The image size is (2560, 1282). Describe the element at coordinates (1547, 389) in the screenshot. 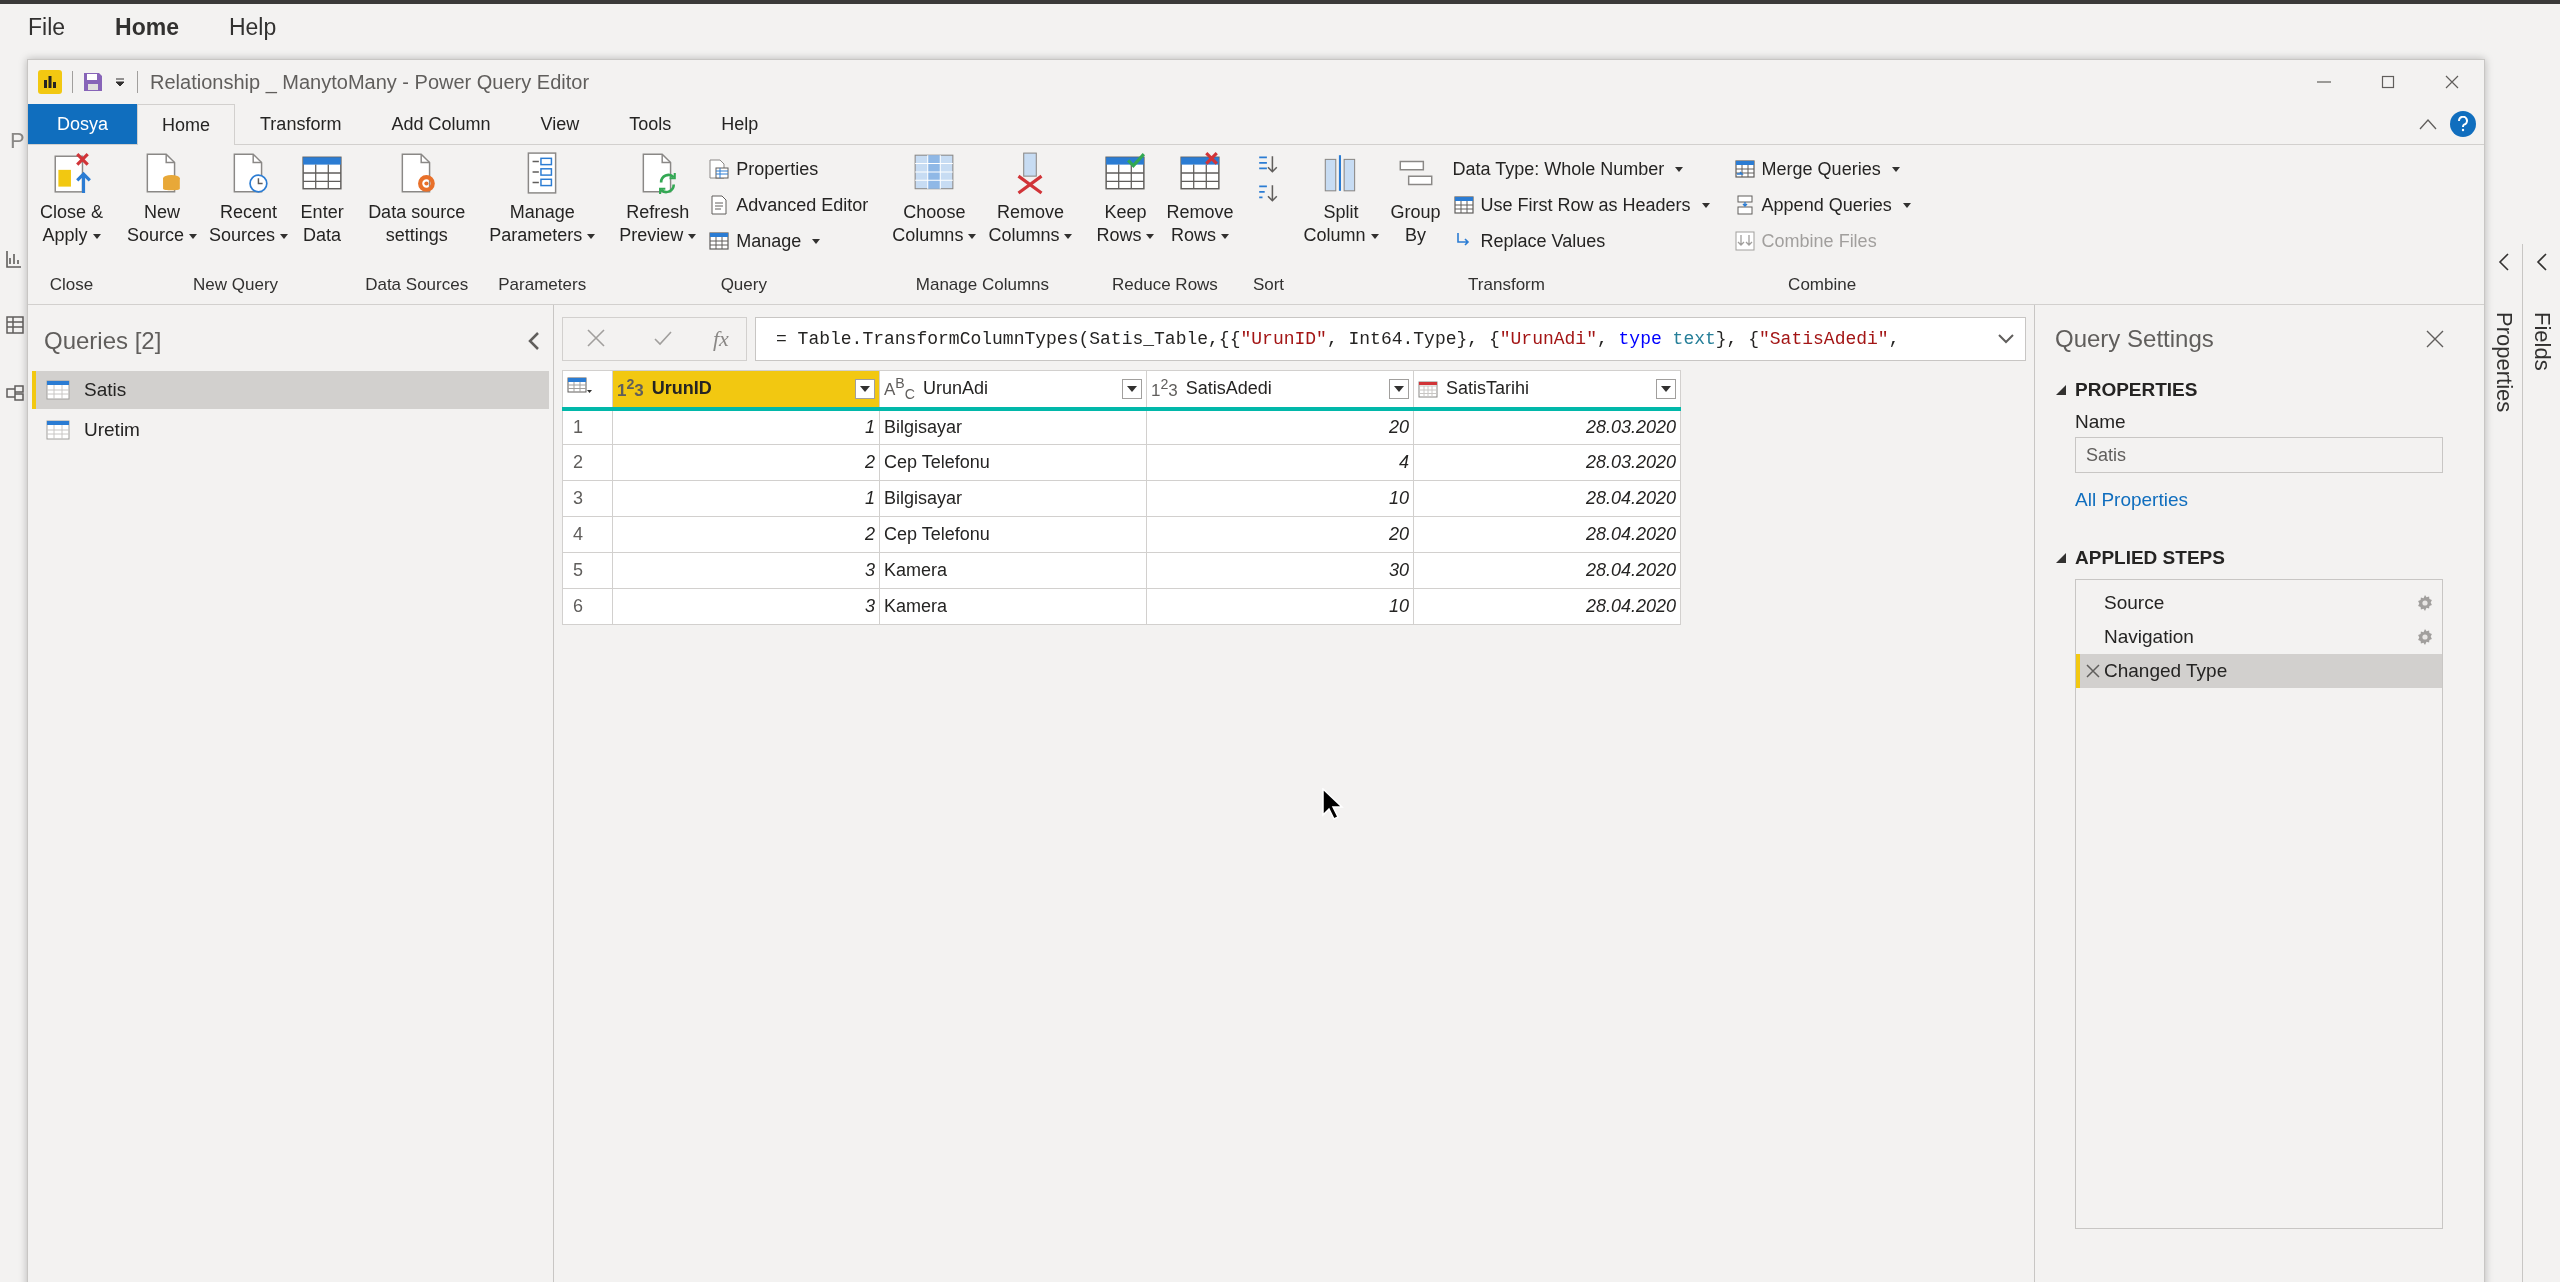

I see `column-header: SatisTarihi` at that location.